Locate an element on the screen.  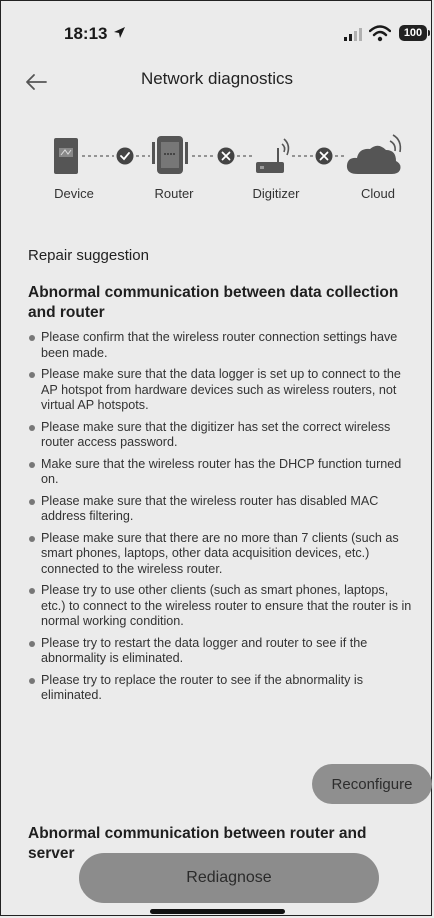
cloud-icon is located at coordinates (374, 154).